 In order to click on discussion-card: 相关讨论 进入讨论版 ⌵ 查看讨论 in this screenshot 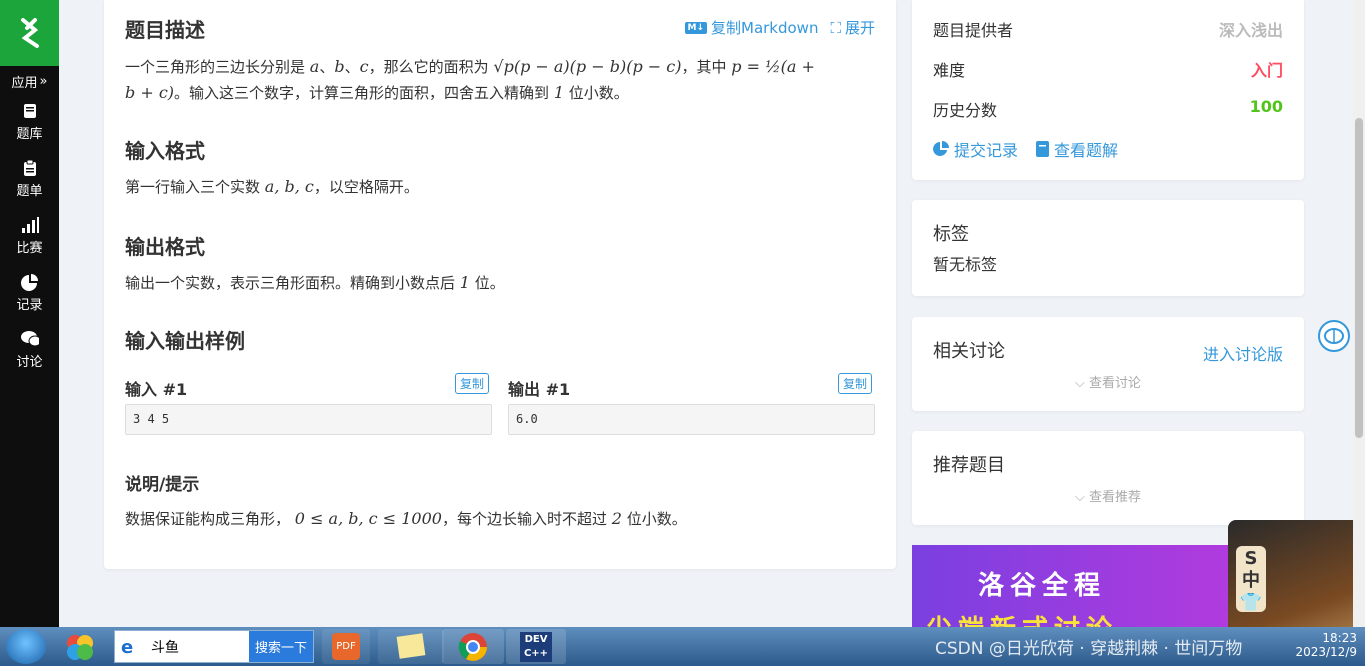, I will do `click(1108, 364)`.